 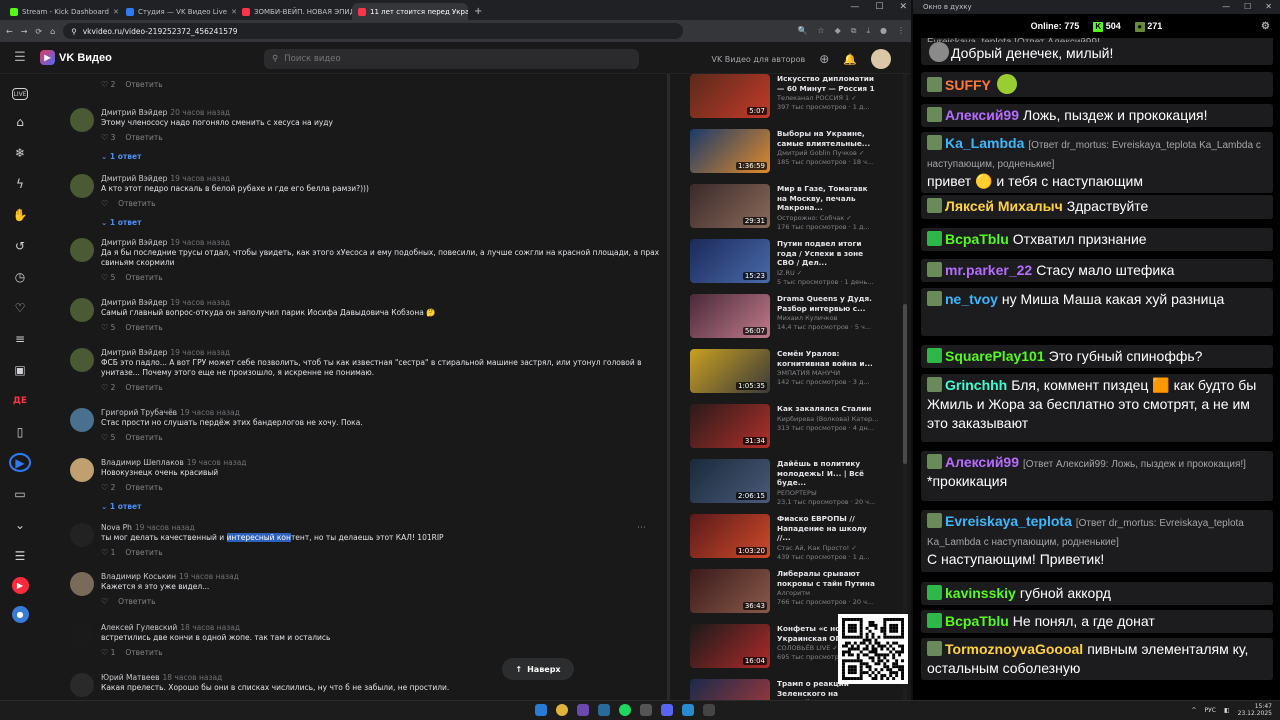 What do you see at coordinates (995, 356) in the screenshot?
I see `chat-username: SquarePlay101` at bounding box center [995, 356].